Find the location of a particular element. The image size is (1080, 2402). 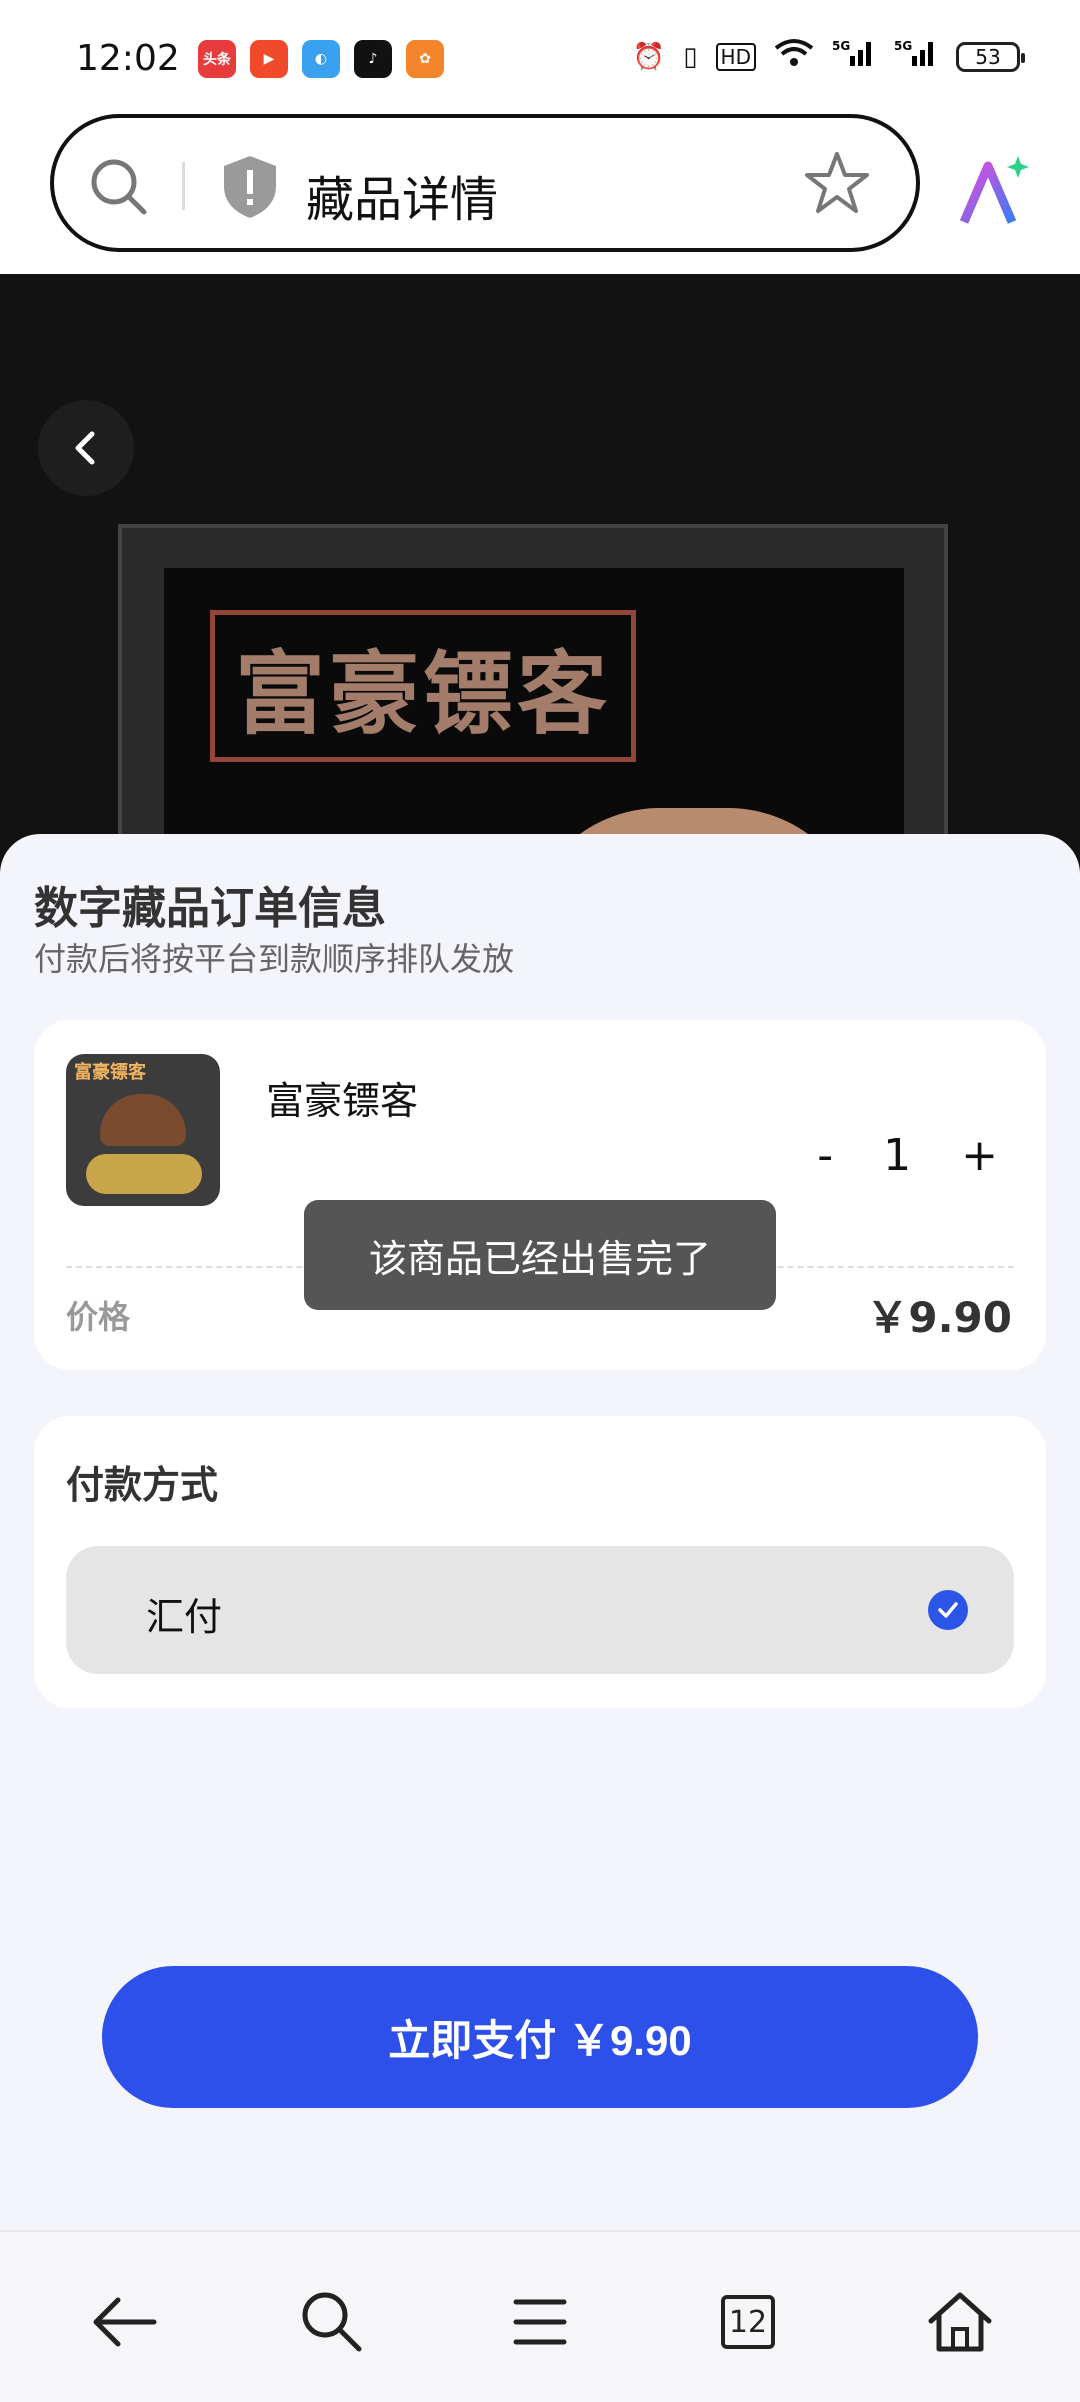

quantity-stepper: - 1 + is located at coordinates (907, 1155).